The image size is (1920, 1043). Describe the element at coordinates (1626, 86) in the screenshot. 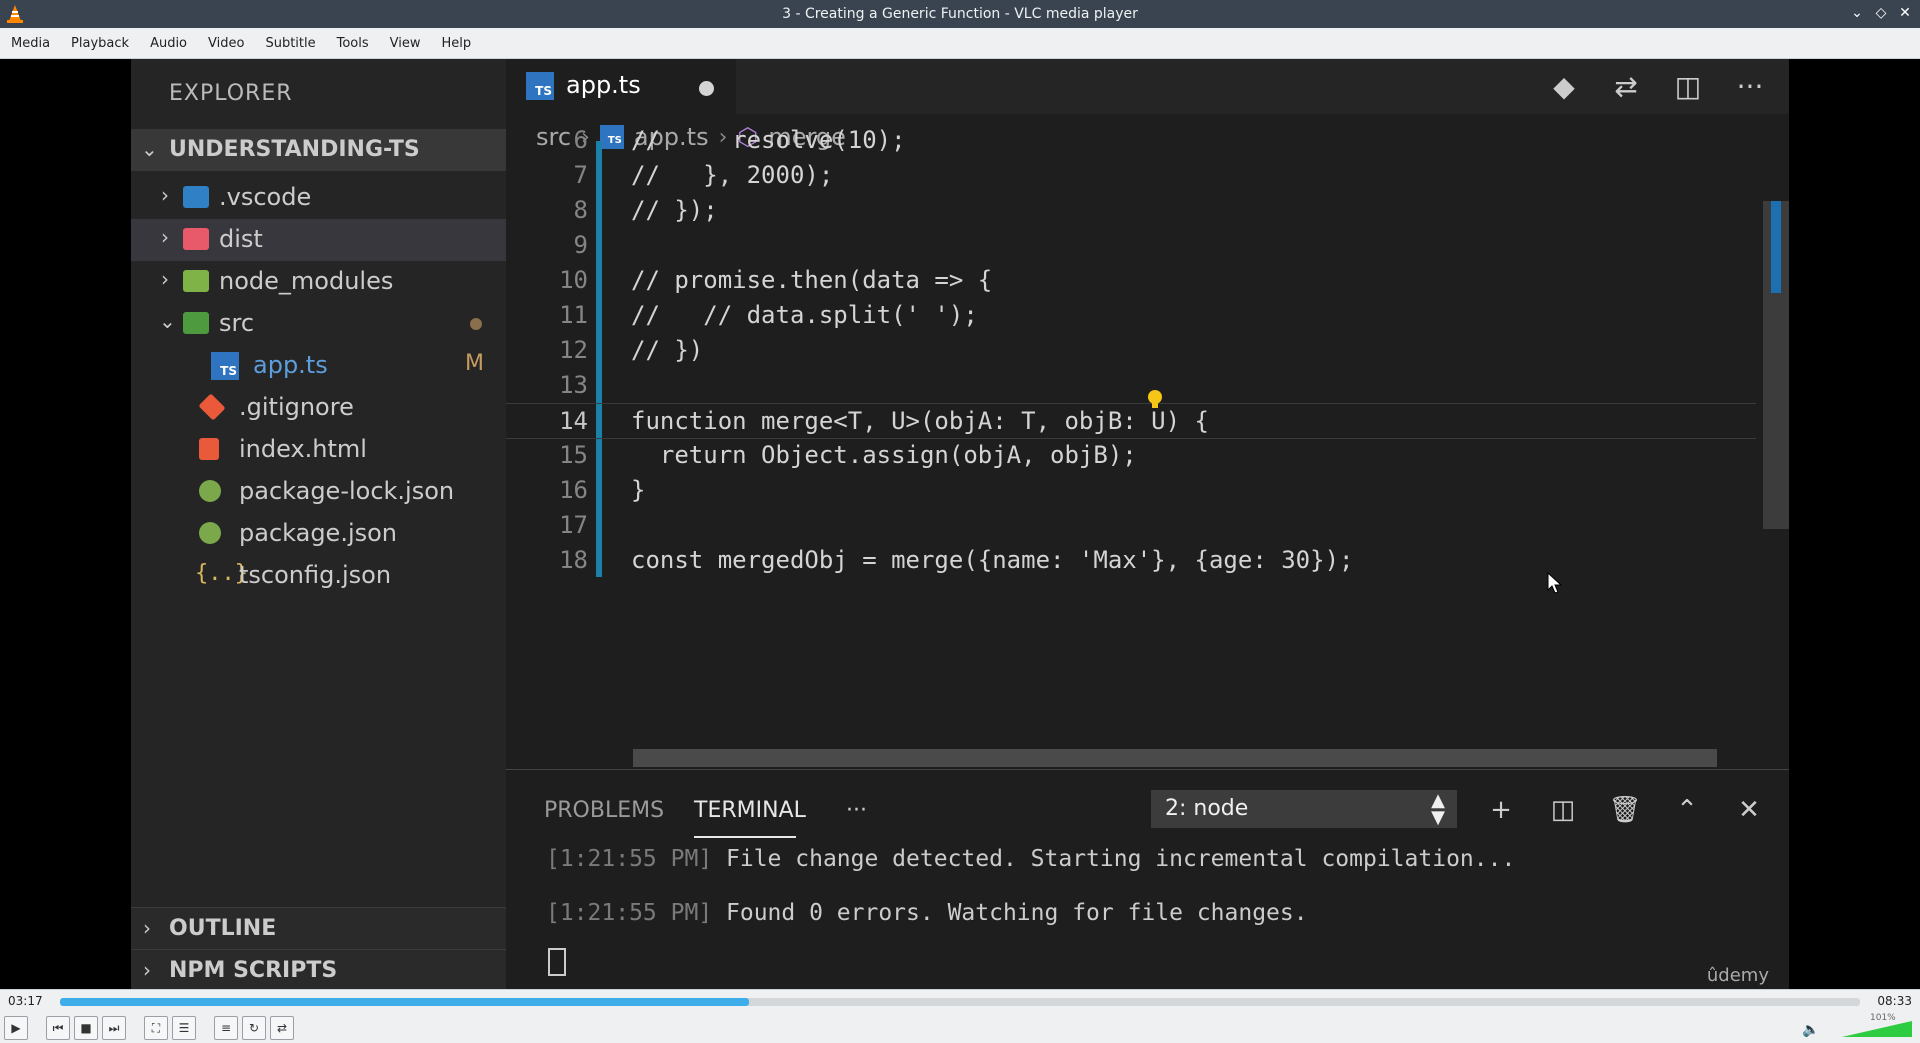

I see `open-changes-icon: ⇄` at that location.